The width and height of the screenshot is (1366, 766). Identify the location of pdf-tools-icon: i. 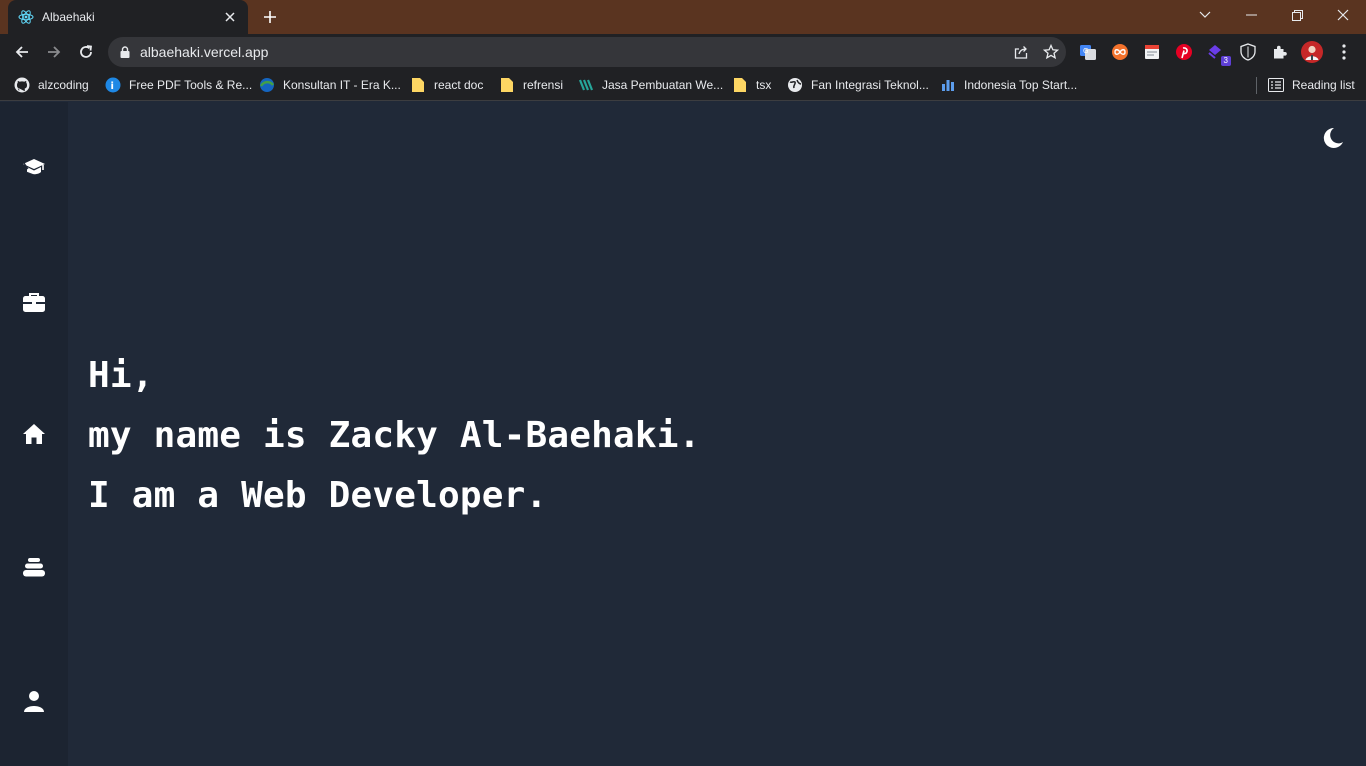
(113, 85).